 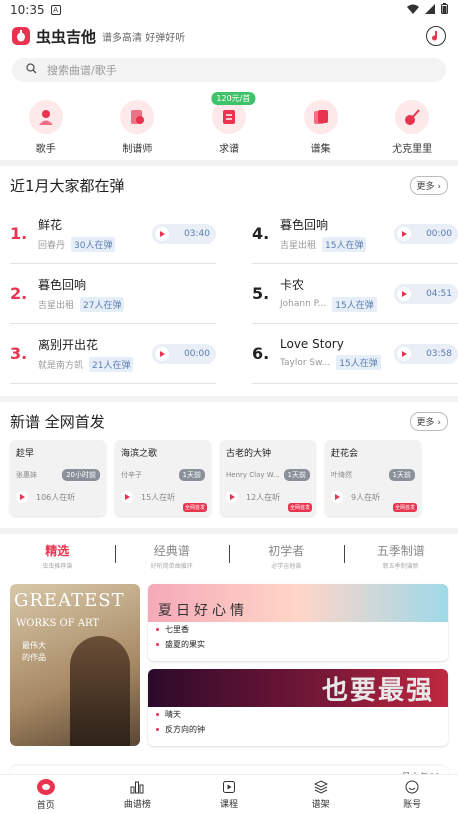 I want to click on app-header: 虫虫吉他 谱多高清 好弹好听, so click(x=229, y=36).